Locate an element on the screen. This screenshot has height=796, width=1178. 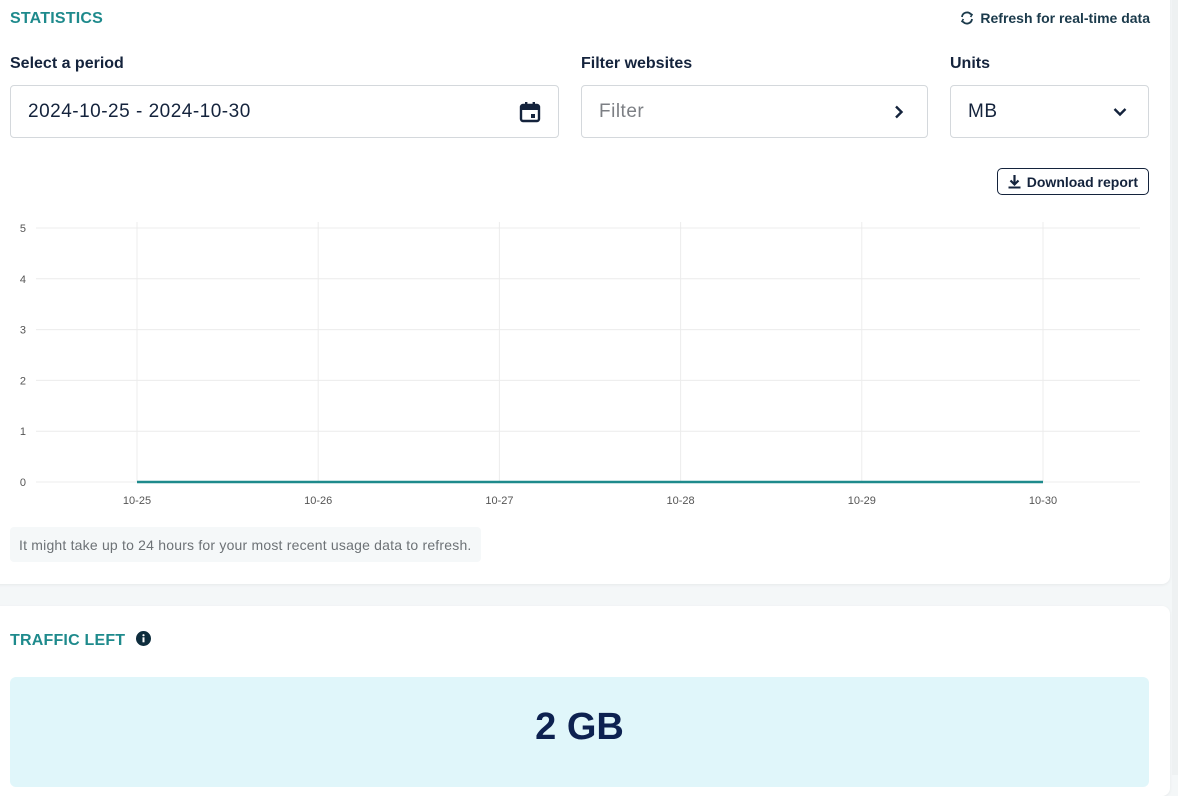
y-tick-label: 1 is located at coordinates (23, 432).